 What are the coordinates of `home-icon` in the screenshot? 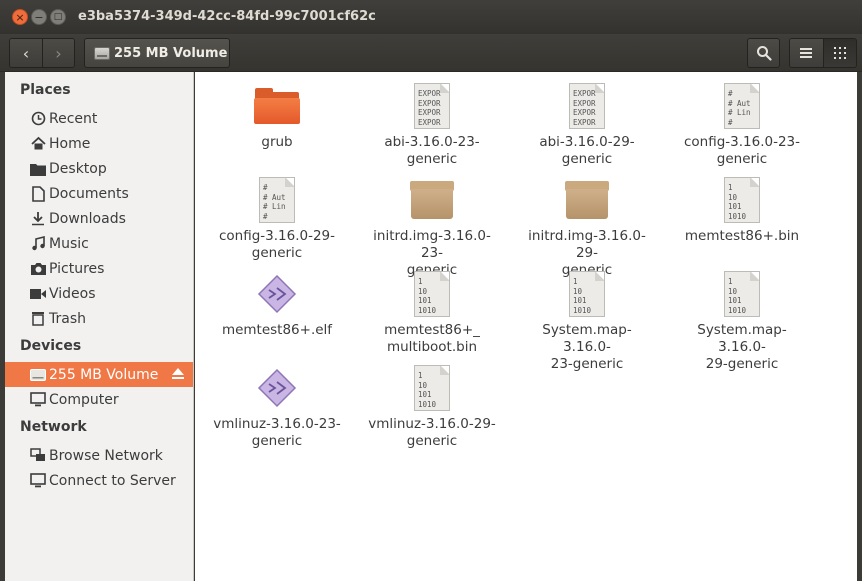 It's located at (38, 144).